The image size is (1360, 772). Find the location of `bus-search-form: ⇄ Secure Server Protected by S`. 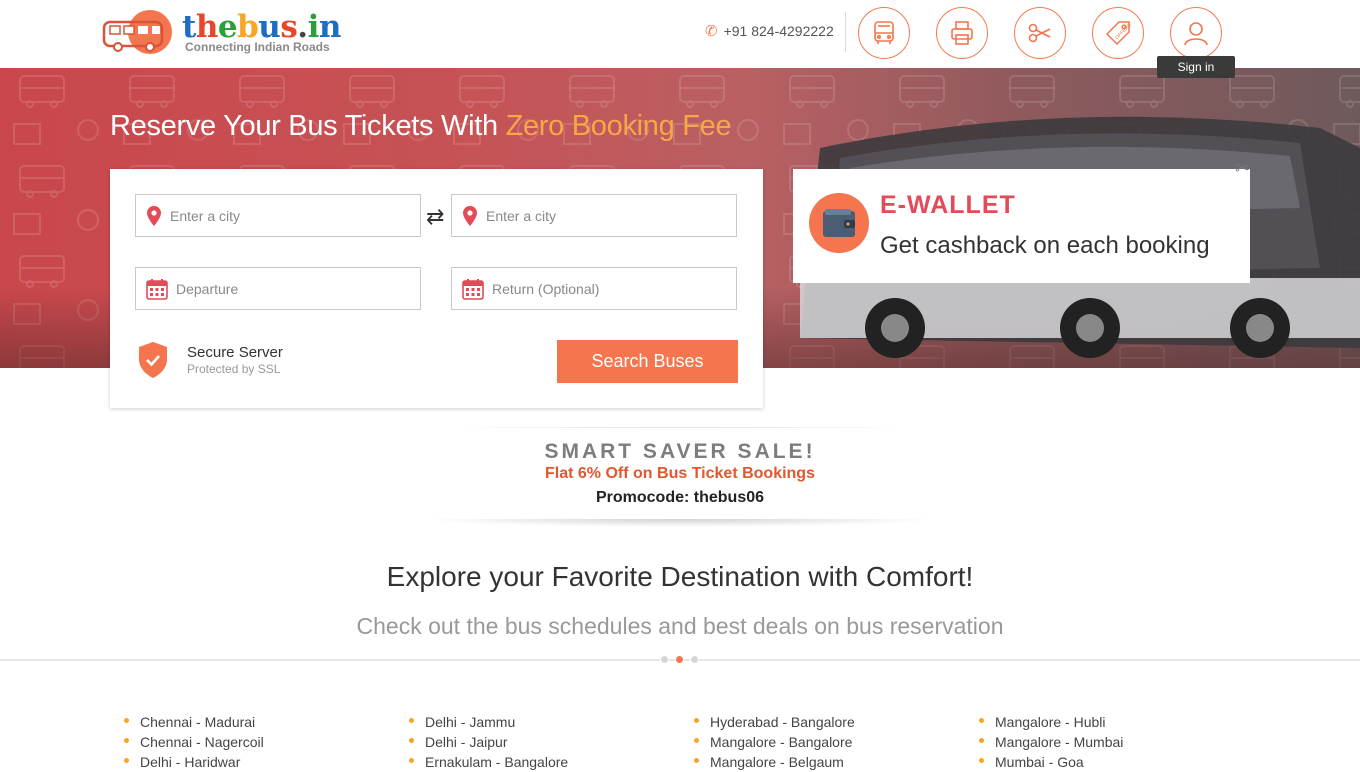

bus-search-form: ⇄ Secure Server Protected by S is located at coordinates (436, 288).